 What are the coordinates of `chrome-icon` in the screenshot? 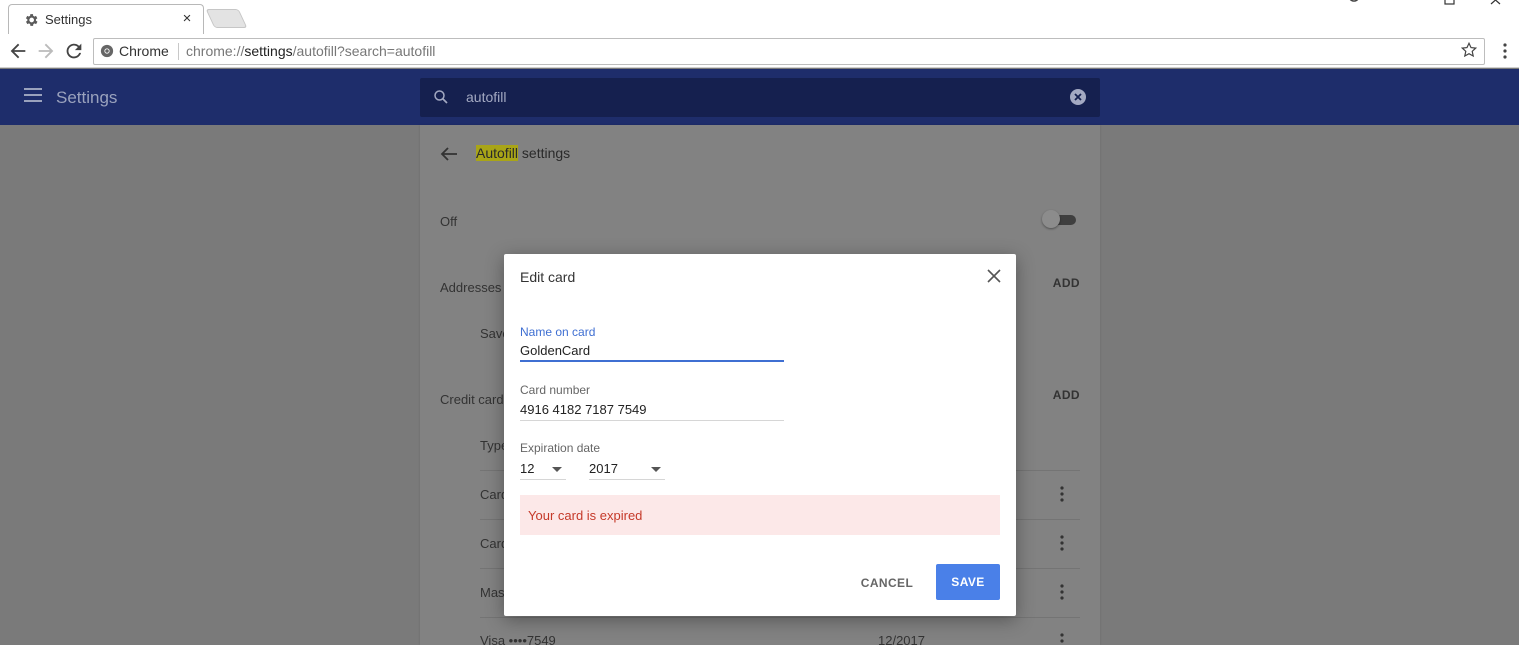 It's located at (107, 51).